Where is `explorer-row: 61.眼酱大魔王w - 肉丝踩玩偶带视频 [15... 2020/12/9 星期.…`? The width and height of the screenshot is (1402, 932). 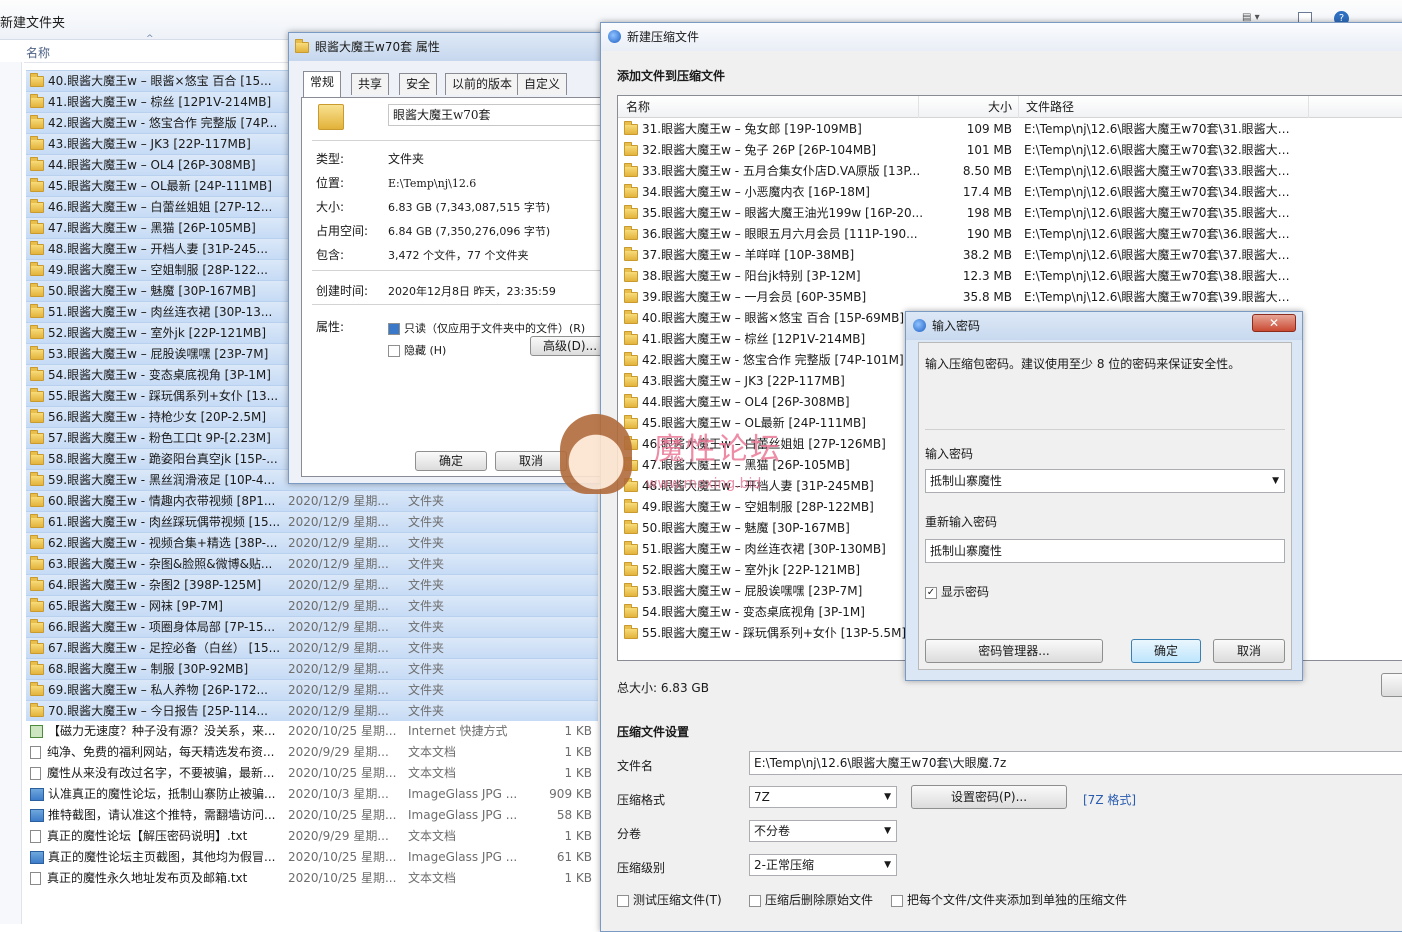
explorer-row: 61.眼酱大魔王w - 肉丝踩玩偶带视频 [15... 2020/12/9 星期.… is located at coordinates (312, 521).